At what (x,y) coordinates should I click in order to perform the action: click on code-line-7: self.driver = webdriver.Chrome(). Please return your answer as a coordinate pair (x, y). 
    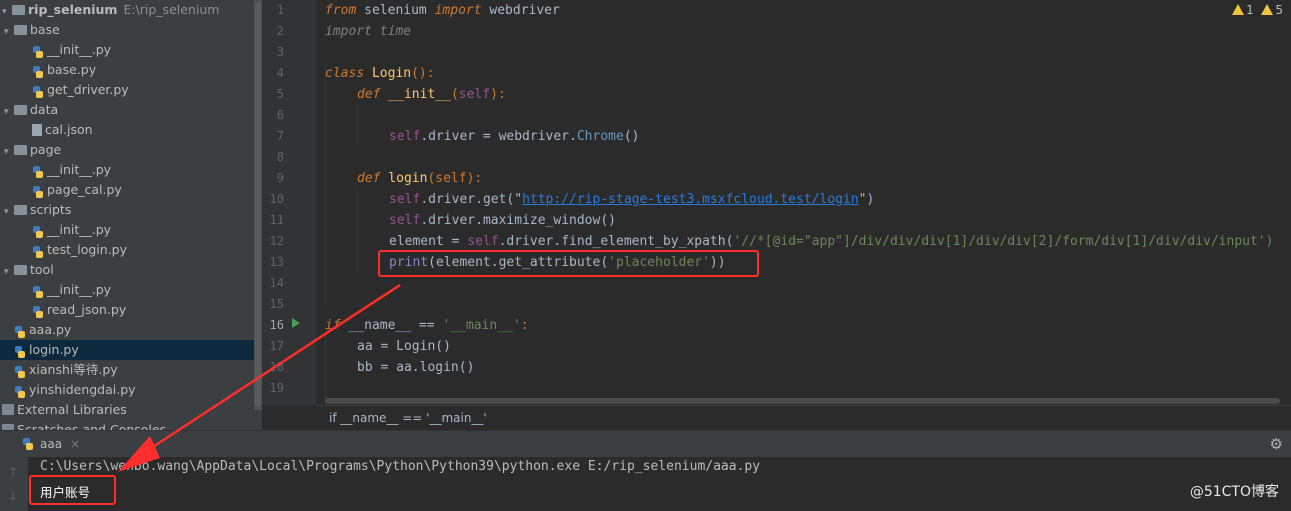
    Looking at the image, I should click on (514, 136).